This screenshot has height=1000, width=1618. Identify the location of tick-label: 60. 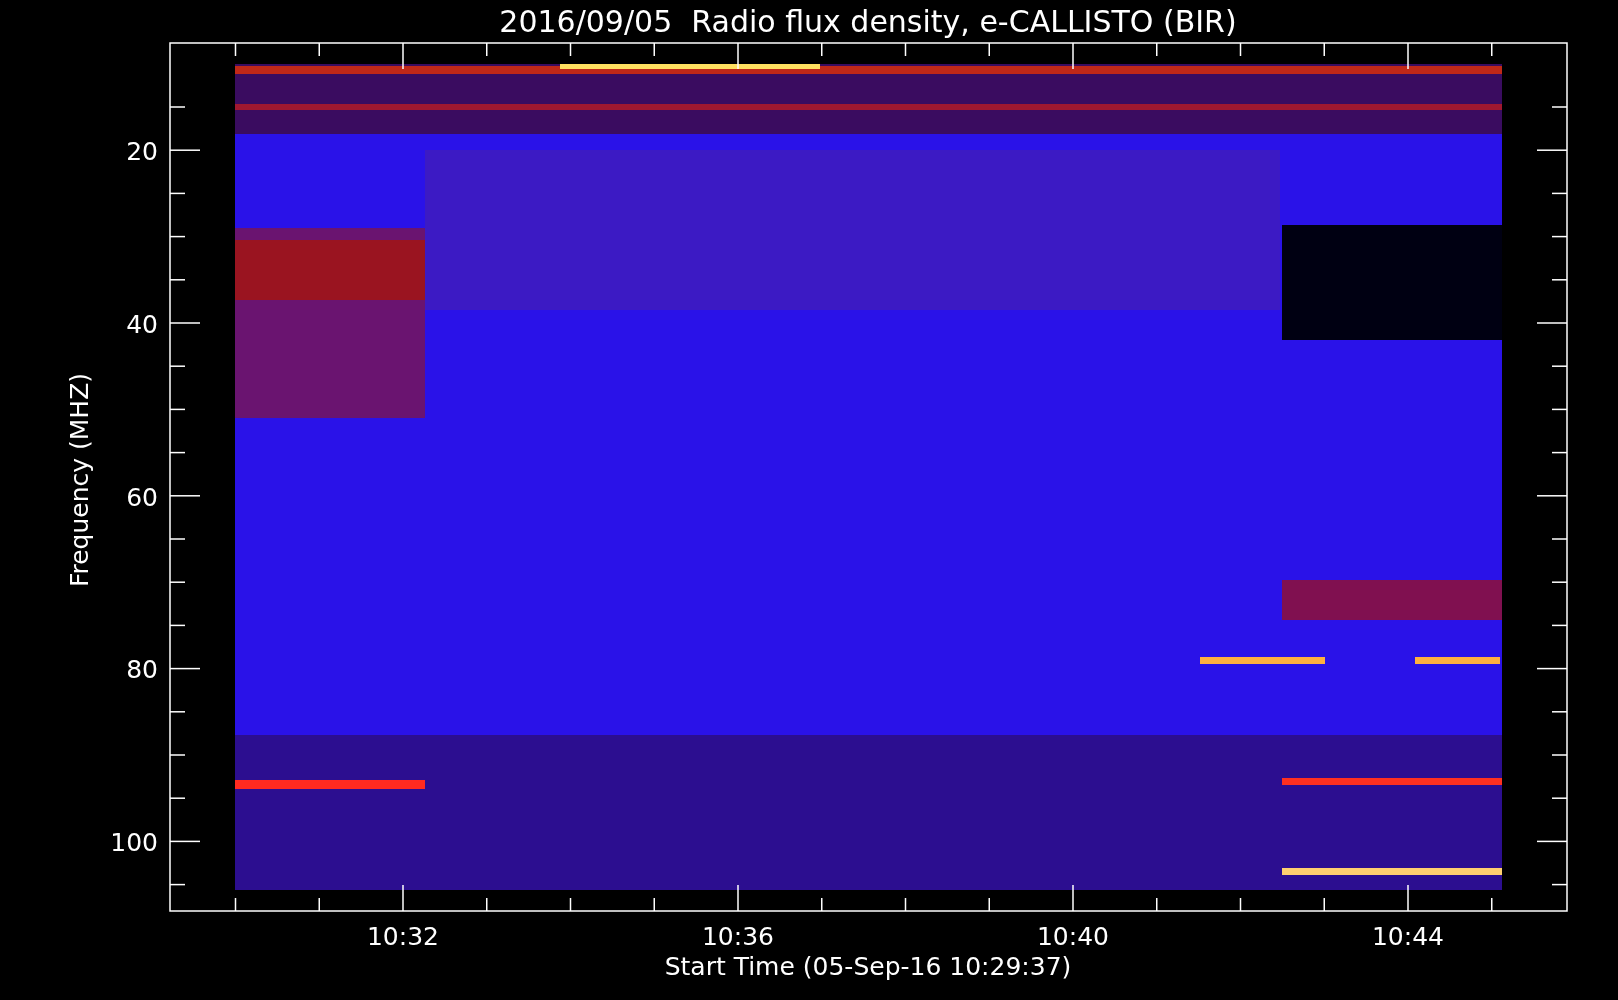
(142, 497).